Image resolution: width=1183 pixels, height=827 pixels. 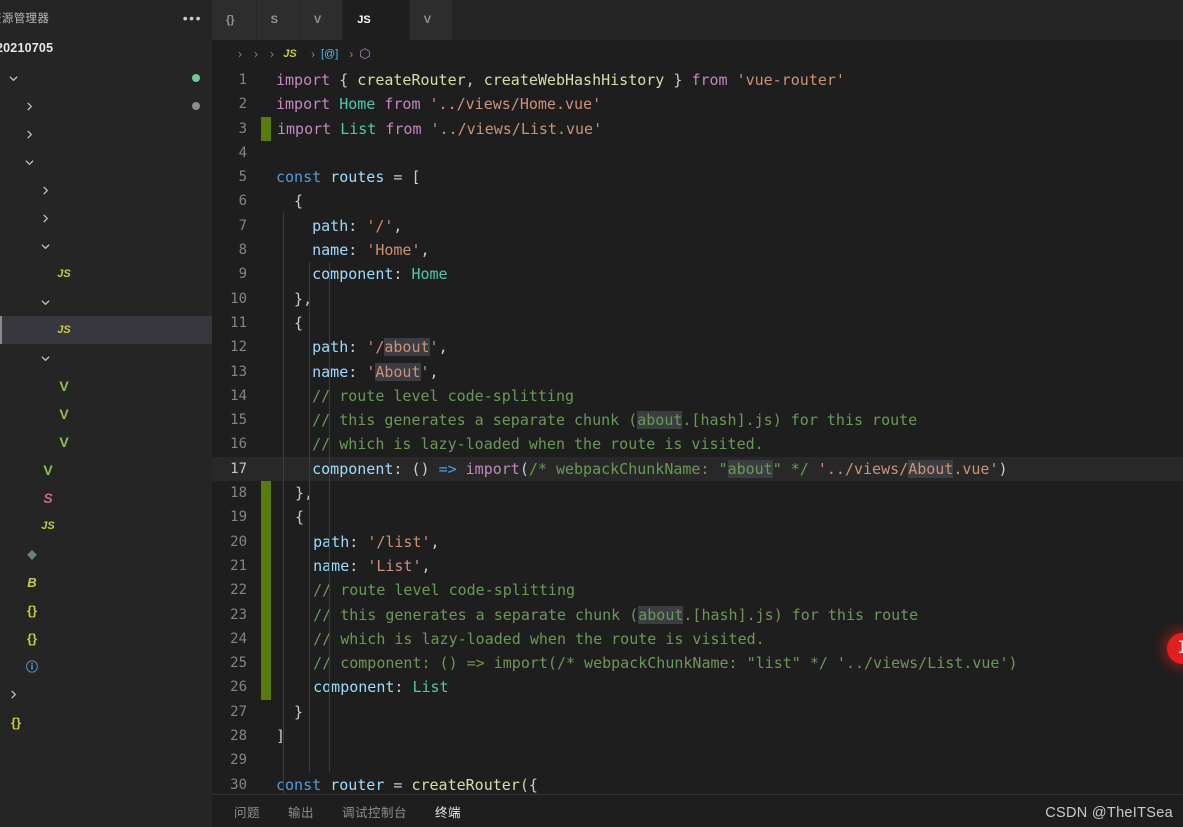 What do you see at coordinates (106, 666) in the screenshot?
I see `tree-item-readme.md: ⓘ` at bounding box center [106, 666].